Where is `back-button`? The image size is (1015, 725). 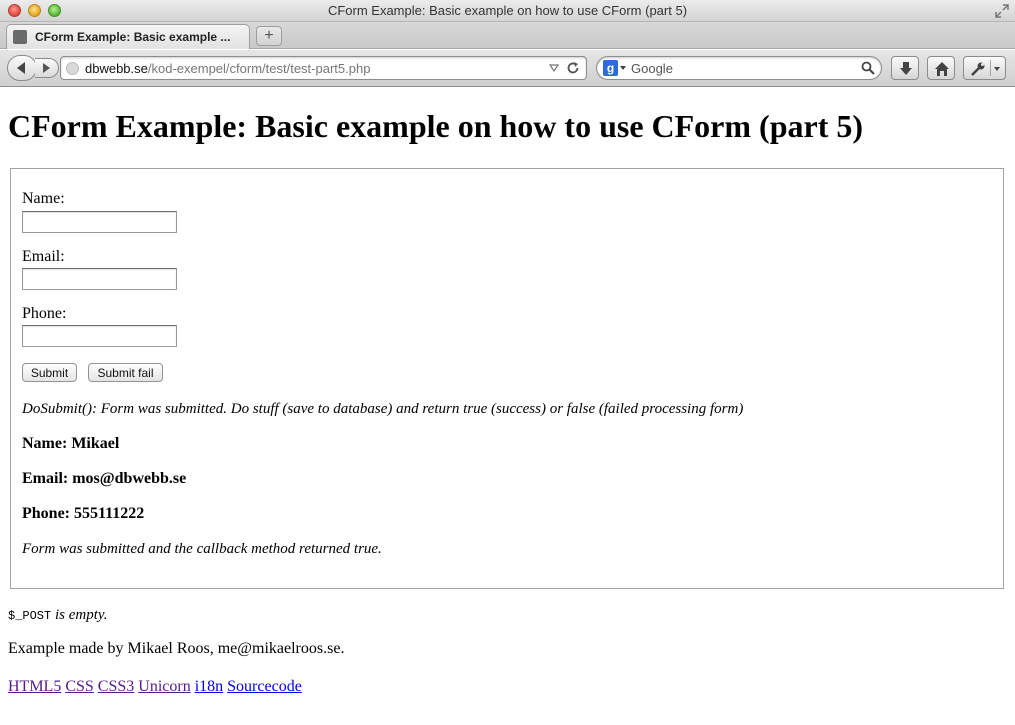 back-button is located at coordinates (22, 68).